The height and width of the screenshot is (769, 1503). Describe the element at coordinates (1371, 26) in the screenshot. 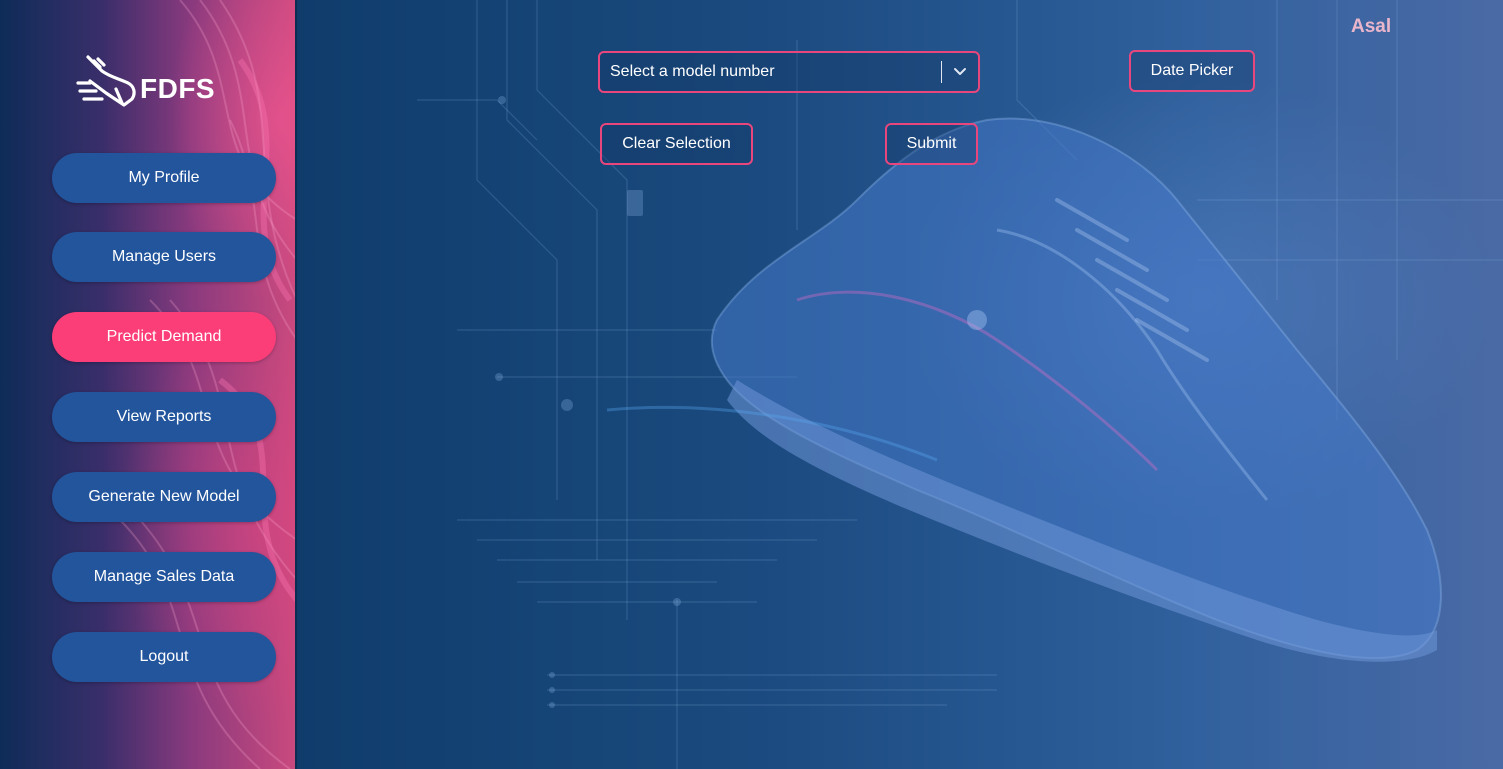

I see `user-name: Asal` at that location.